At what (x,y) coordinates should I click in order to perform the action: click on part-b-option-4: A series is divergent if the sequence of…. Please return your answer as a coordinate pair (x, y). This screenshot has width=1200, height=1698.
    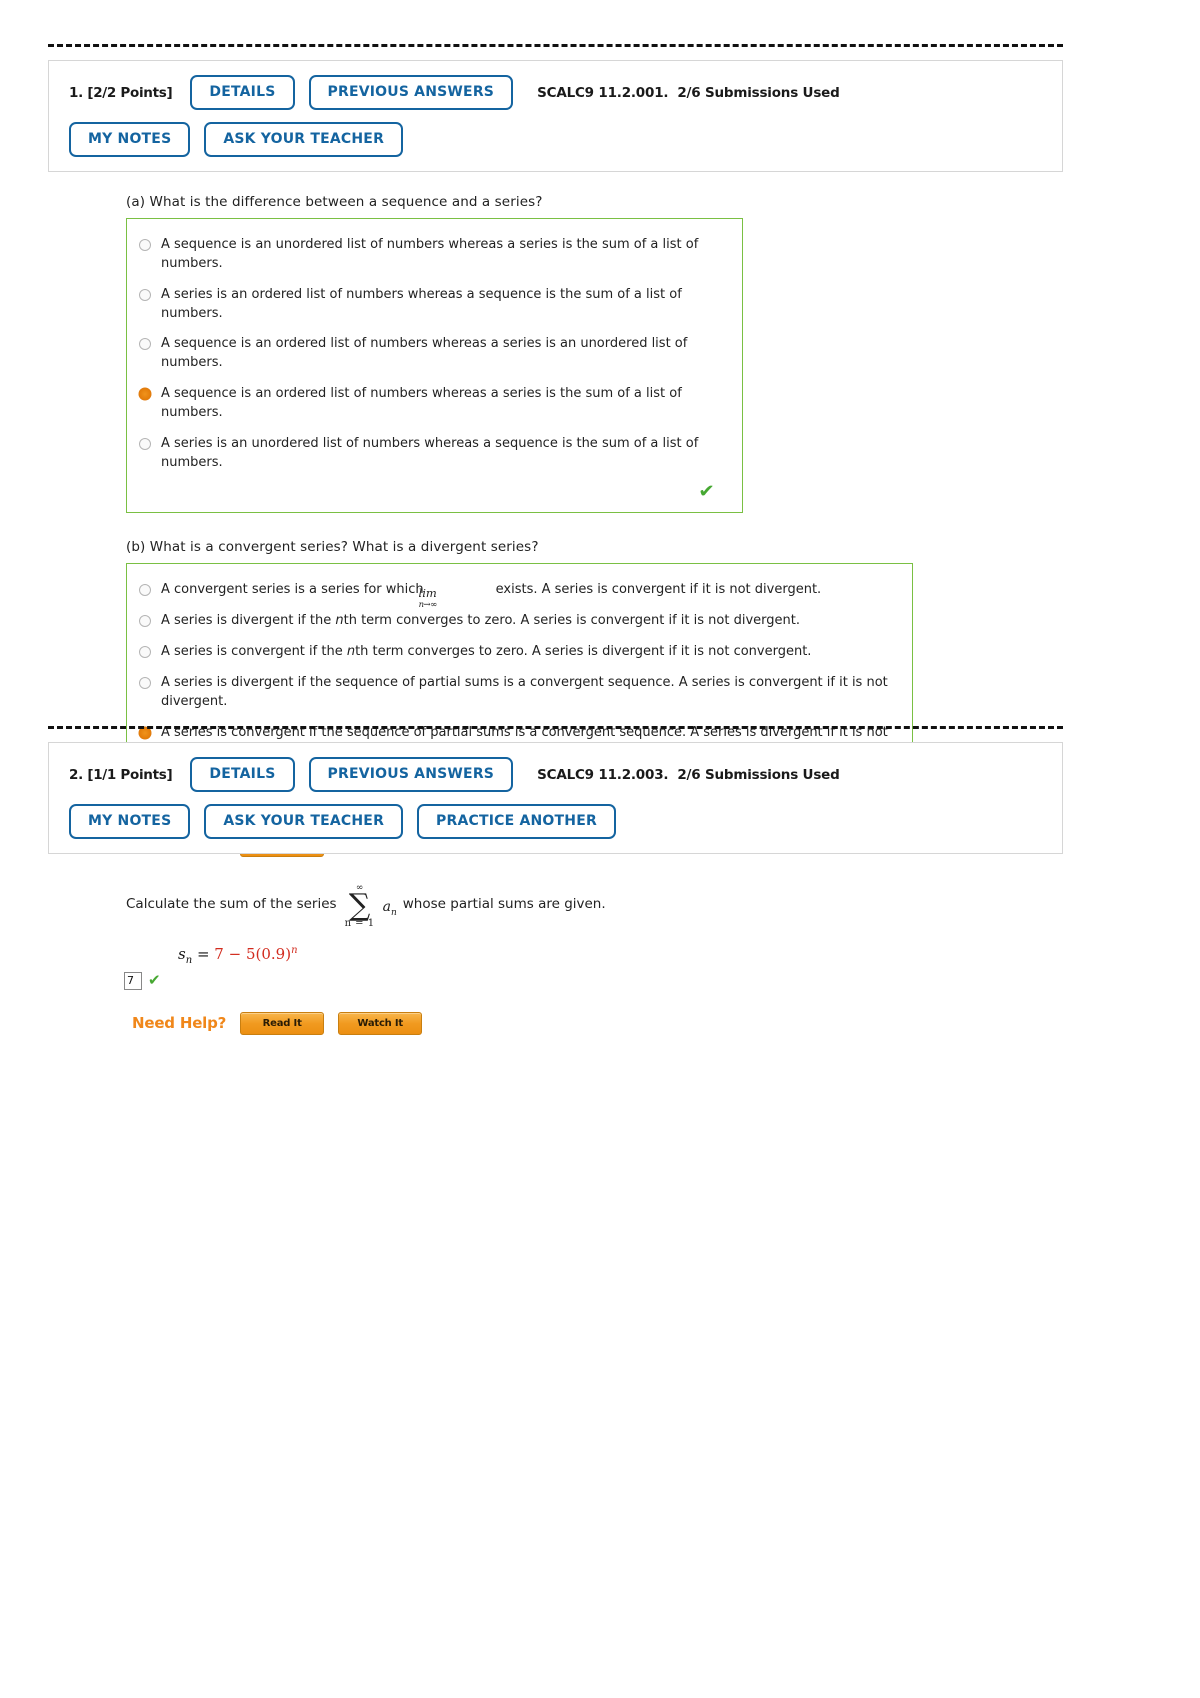
    Looking at the image, I should click on (518, 693).